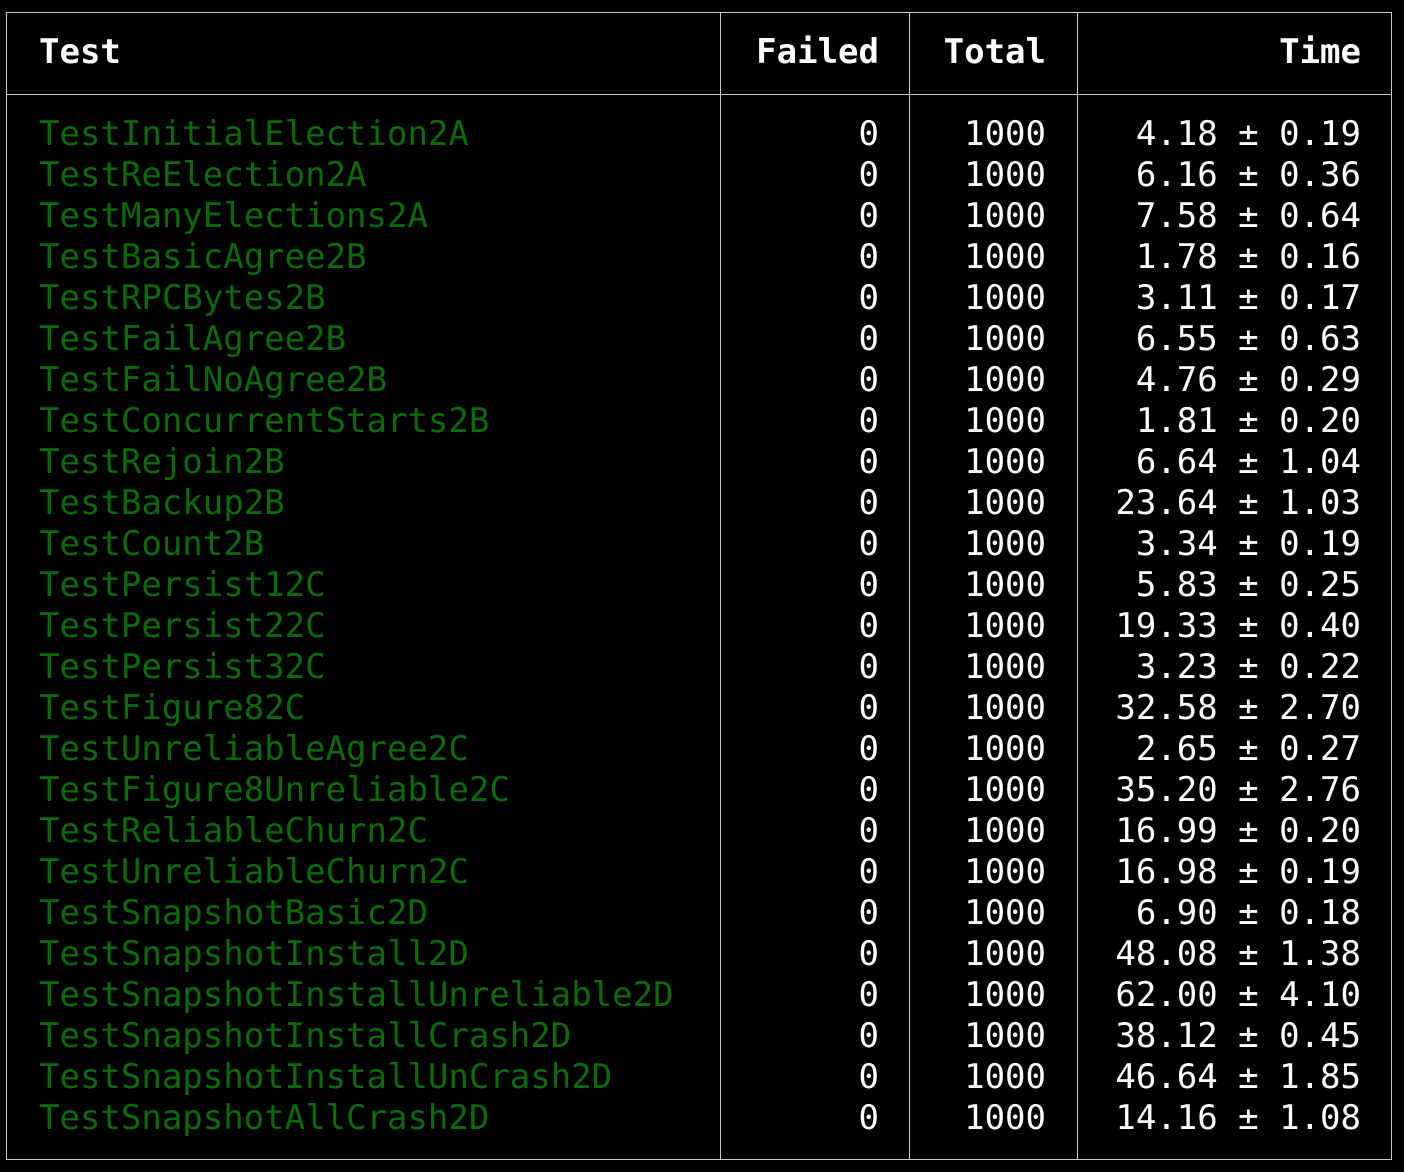  I want to click on test-name-cell: TestPersist32C, so click(182, 667).